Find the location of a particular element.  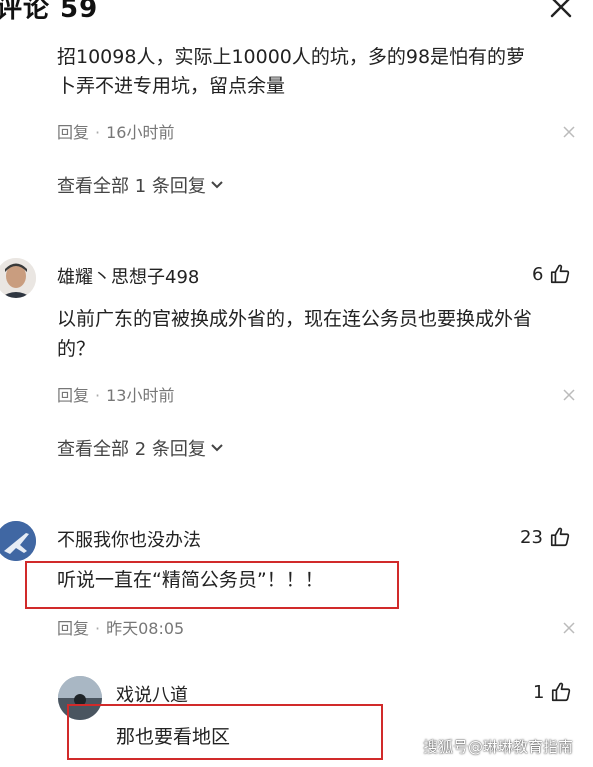

comment-text-line: 卜弄不进专用坑，留点余量 is located at coordinates (171, 86).